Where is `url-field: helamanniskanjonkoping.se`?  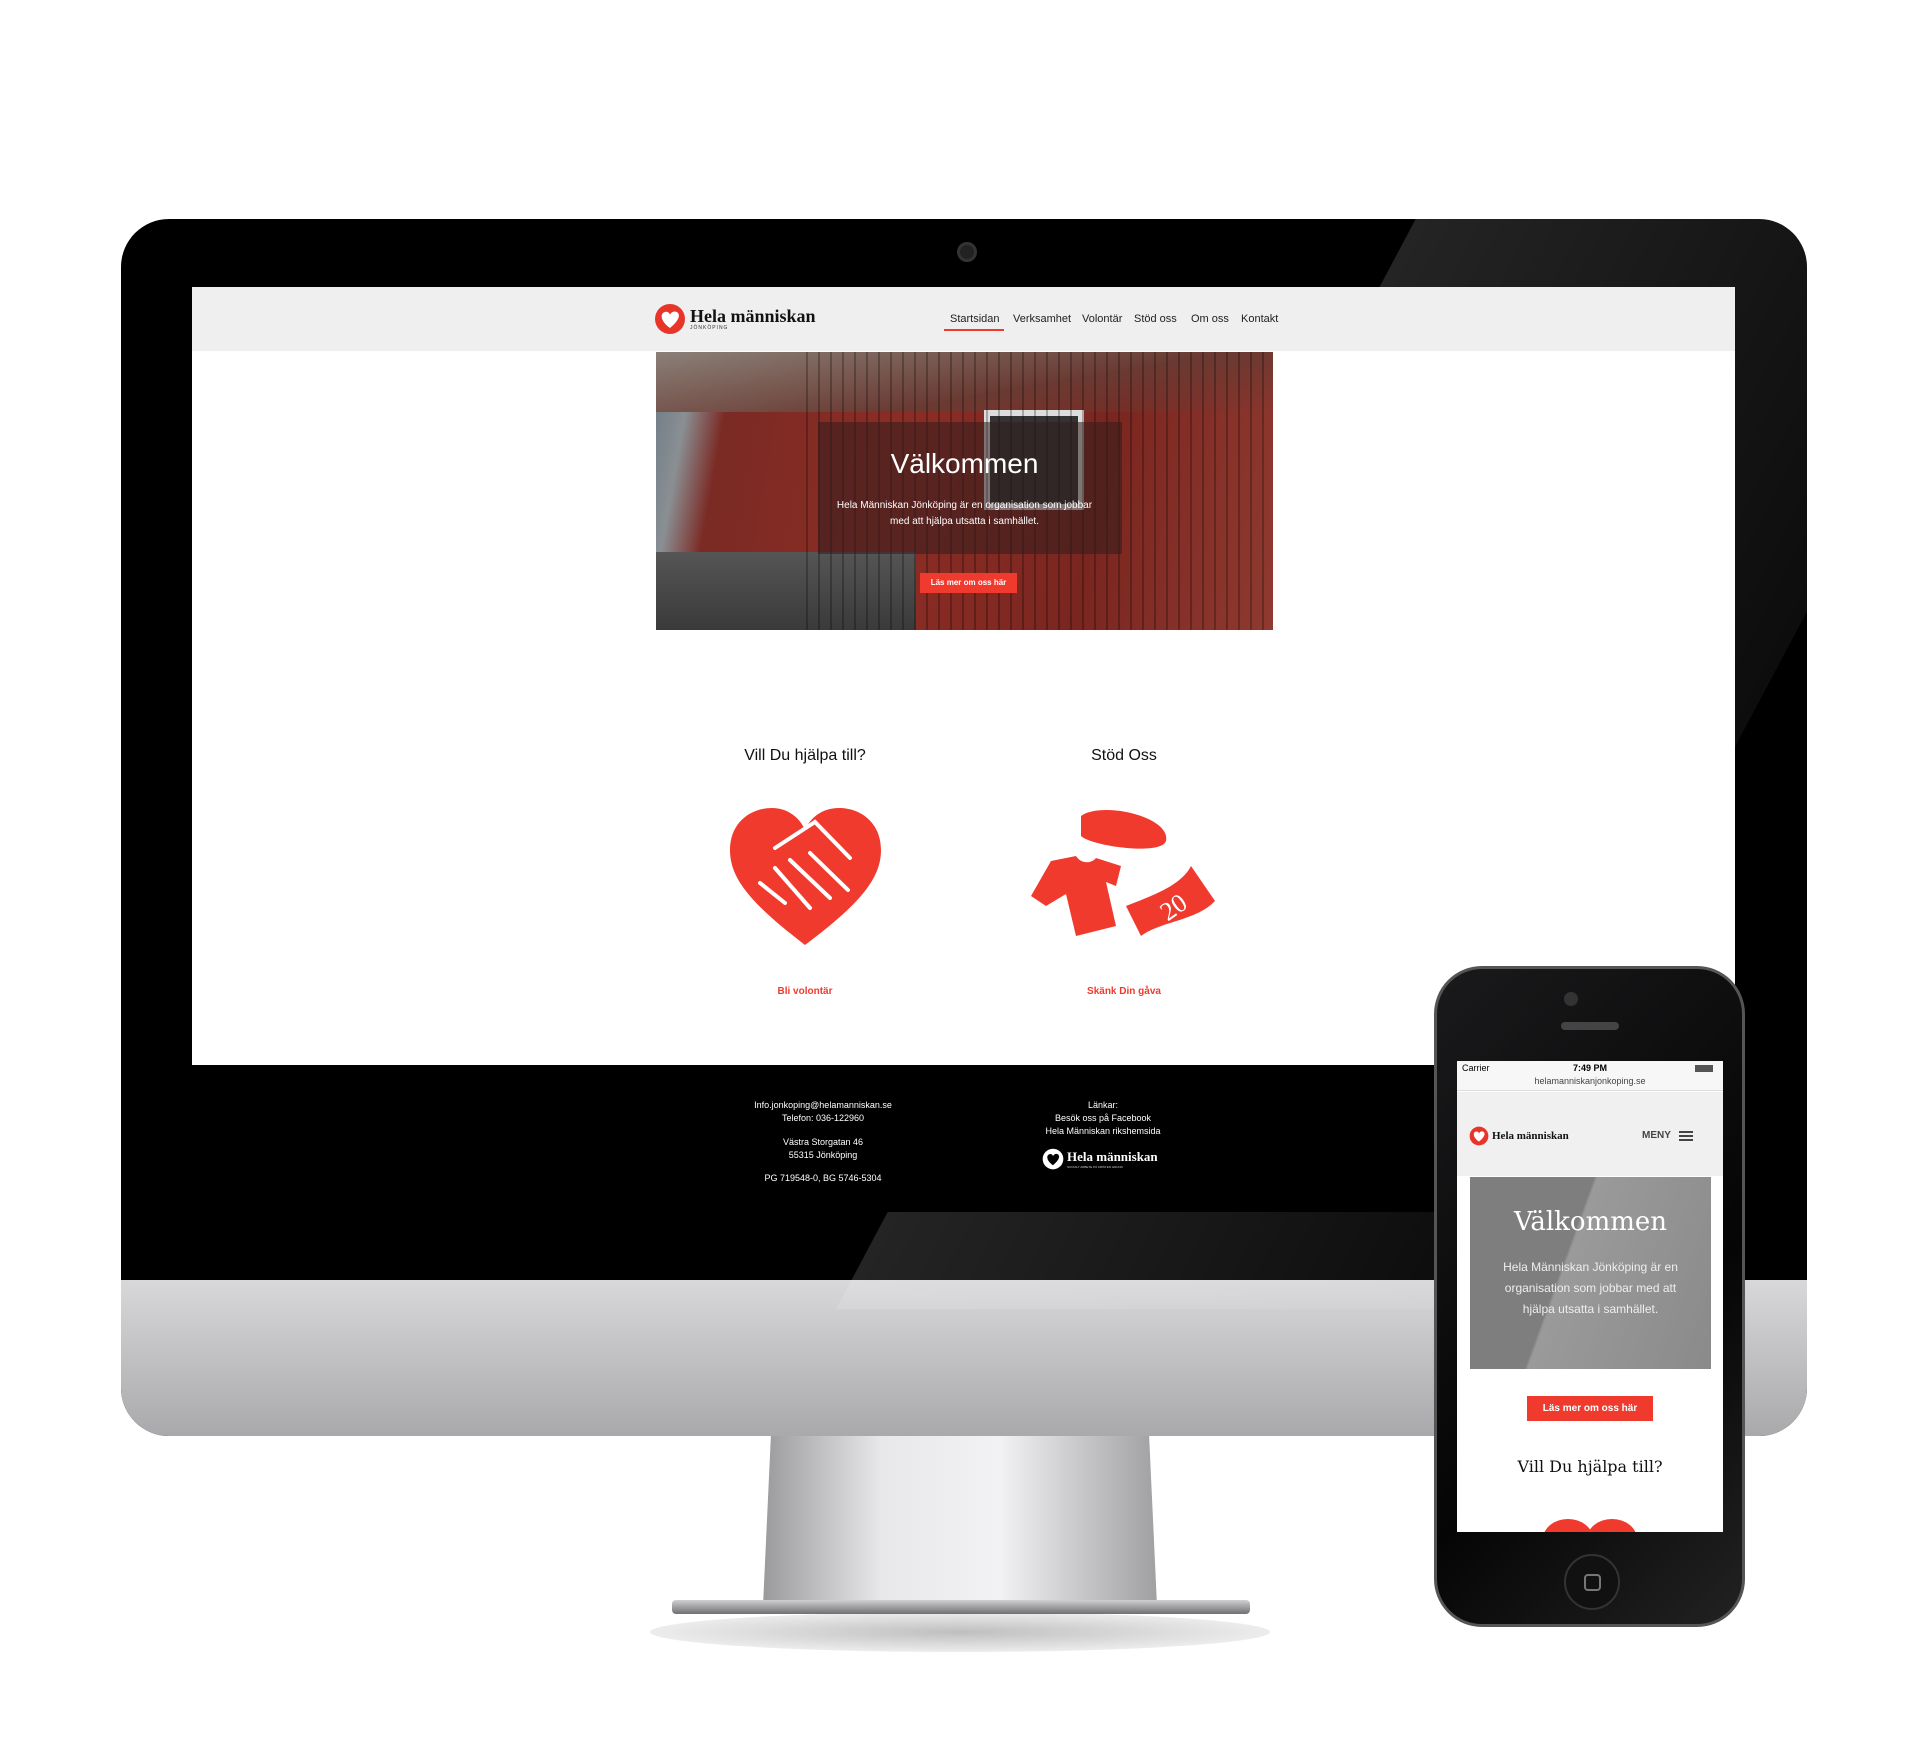
url-field: helamanniskanjonkoping.se is located at coordinates (1590, 1081).